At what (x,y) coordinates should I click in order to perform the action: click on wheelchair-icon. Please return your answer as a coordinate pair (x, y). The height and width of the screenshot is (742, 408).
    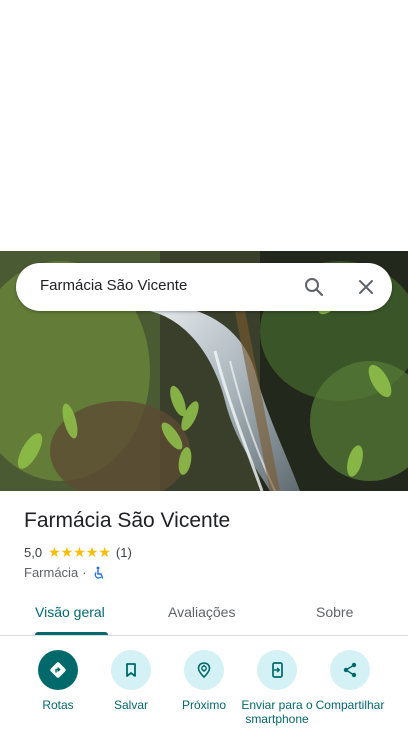
    Looking at the image, I should click on (99, 573).